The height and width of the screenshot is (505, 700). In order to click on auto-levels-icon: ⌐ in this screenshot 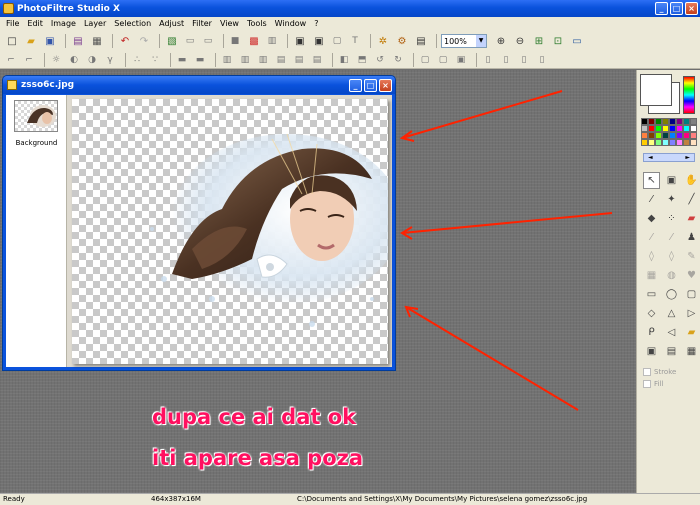, I will do `click(11, 60)`.